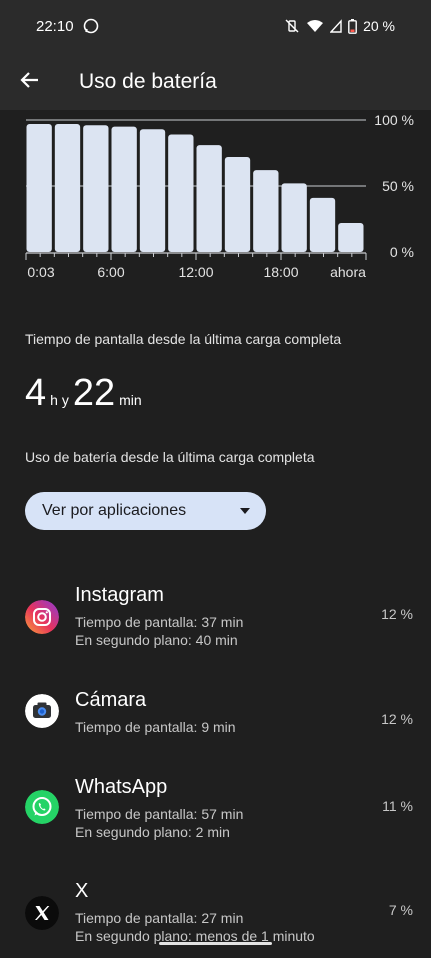 The image size is (431, 958). What do you see at coordinates (114, 510) in the screenshot?
I see `dropdown-label: Ver por aplicaciones` at bounding box center [114, 510].